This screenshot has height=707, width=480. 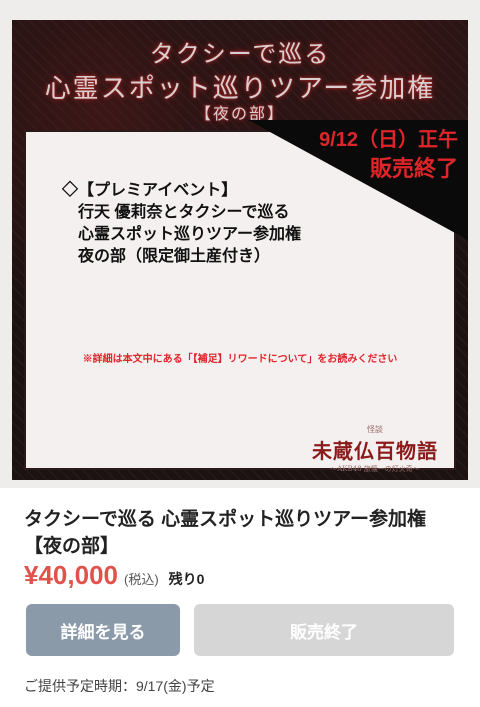 I want to click on brand-name: 未蔵仏百物語, so click(x=375, y=451).